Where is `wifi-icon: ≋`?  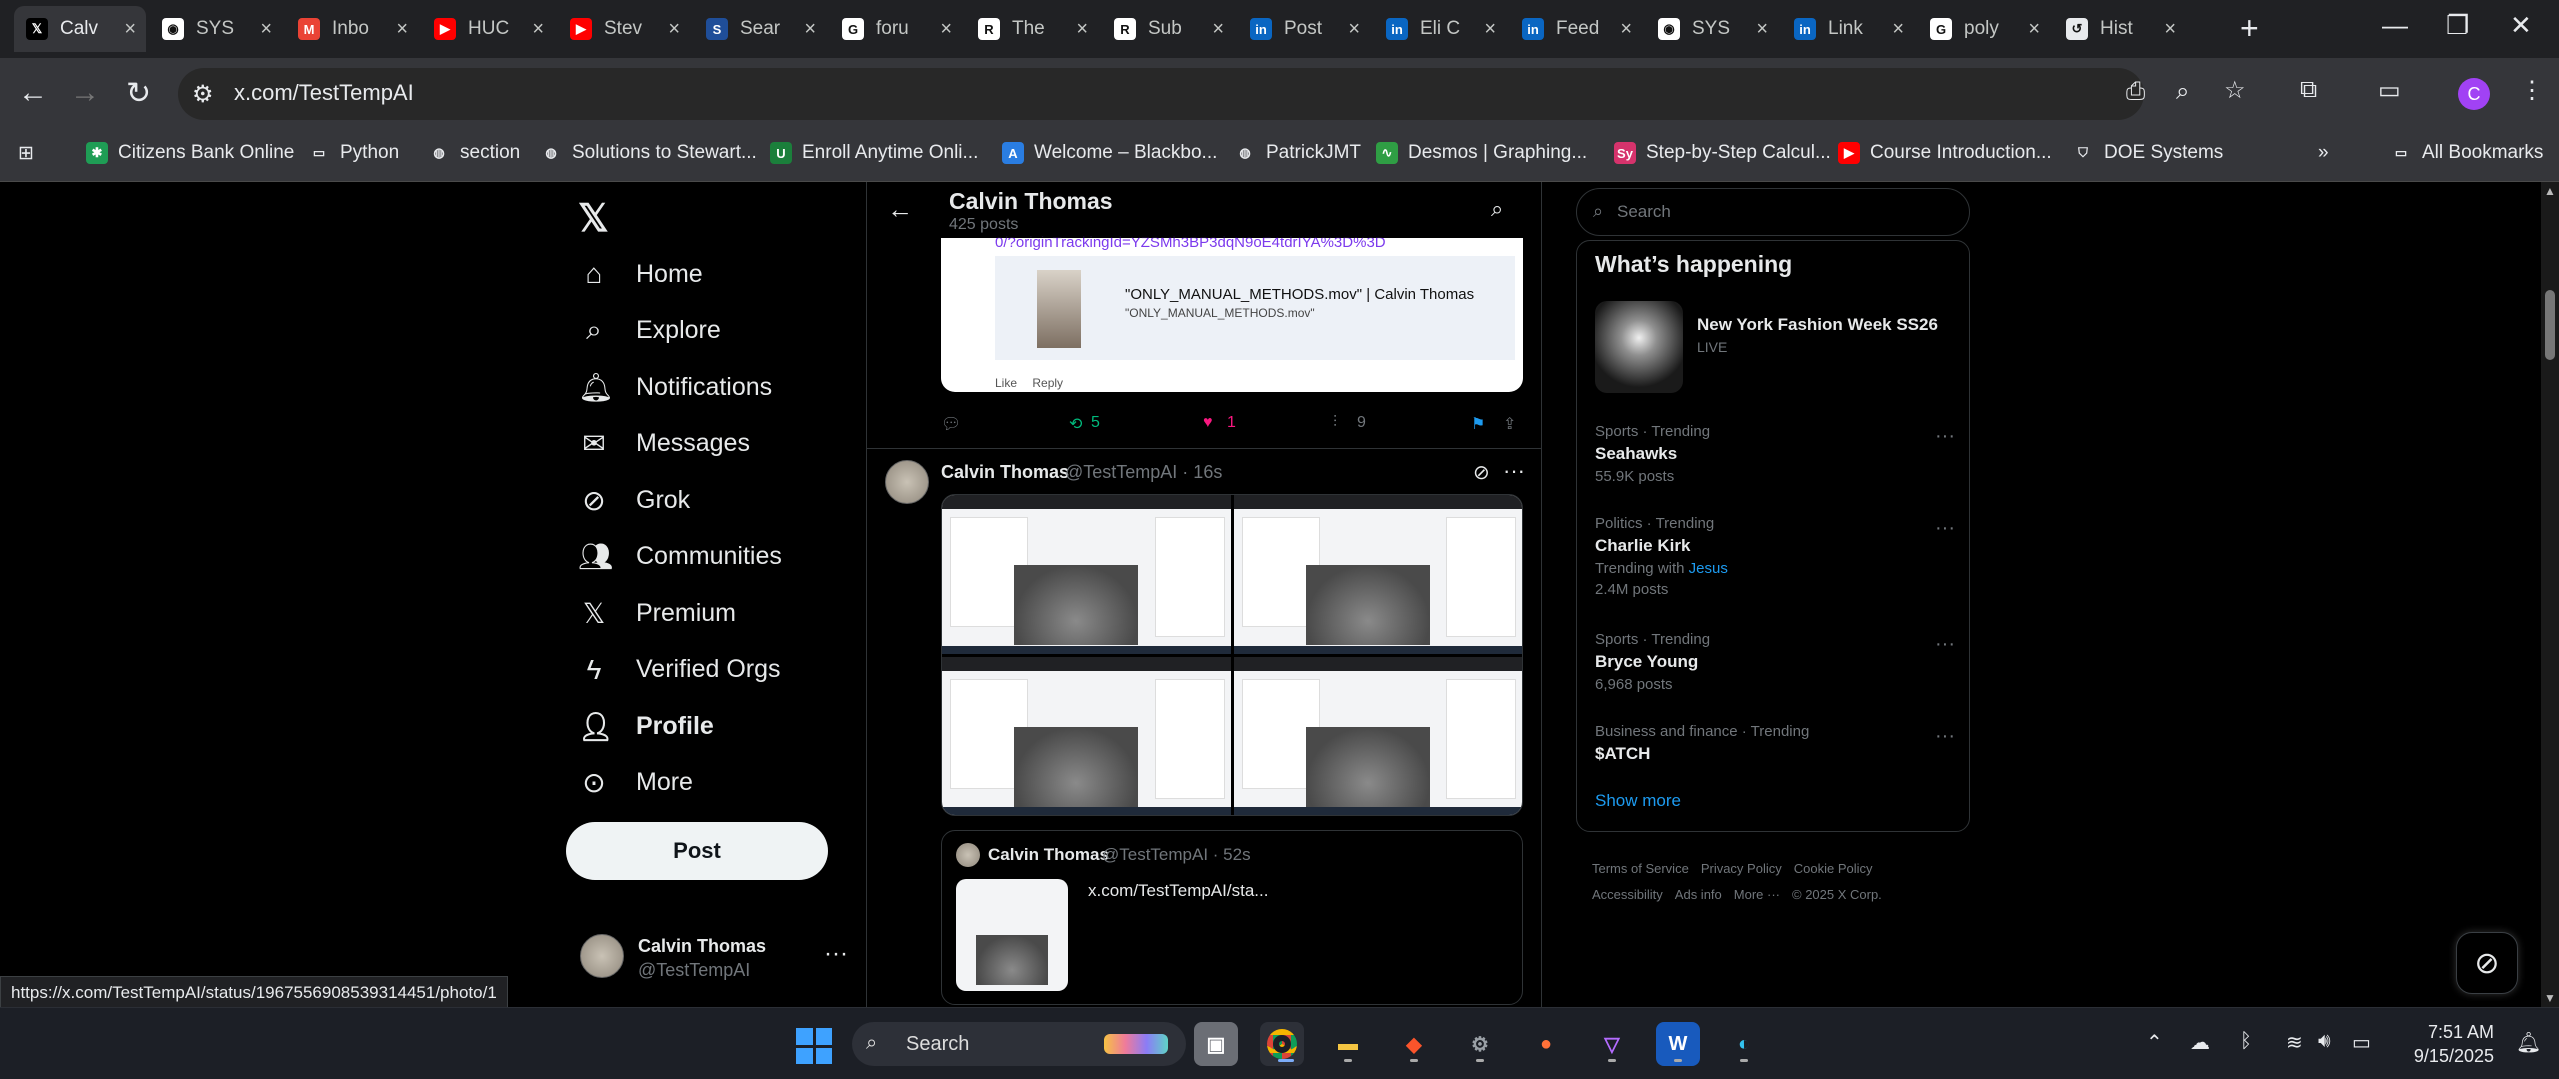
wifi-icon: ≋ is located at coordinates (2294, 1042).